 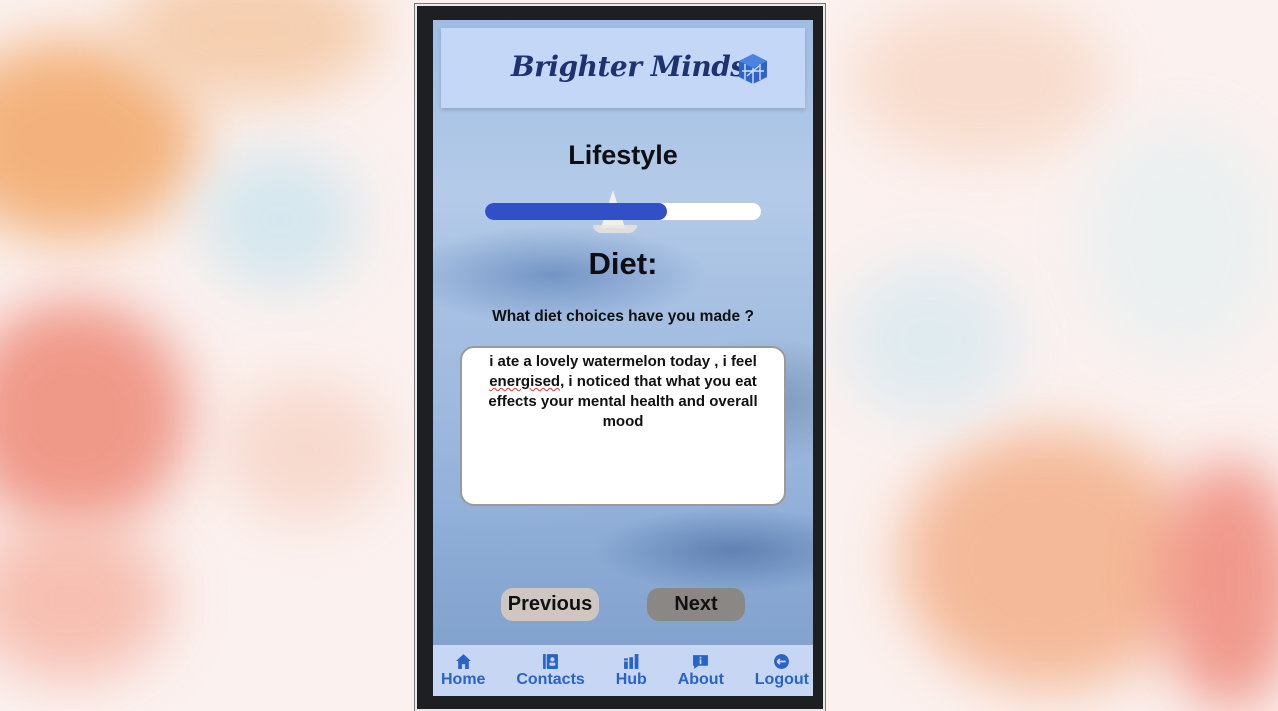 I want to click on nav-item-home: Home, so click(x=463, y=670).